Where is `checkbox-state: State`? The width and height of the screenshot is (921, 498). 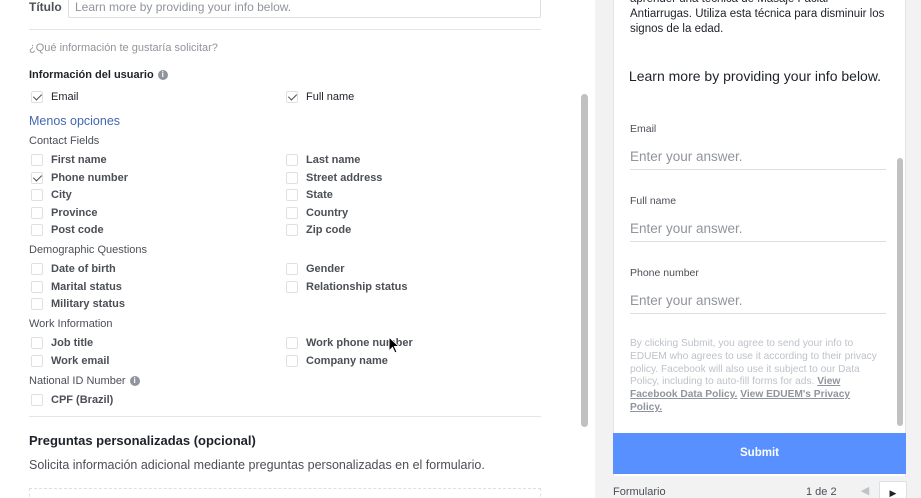 checkbox-state: State is located at coordinates (309, 195).